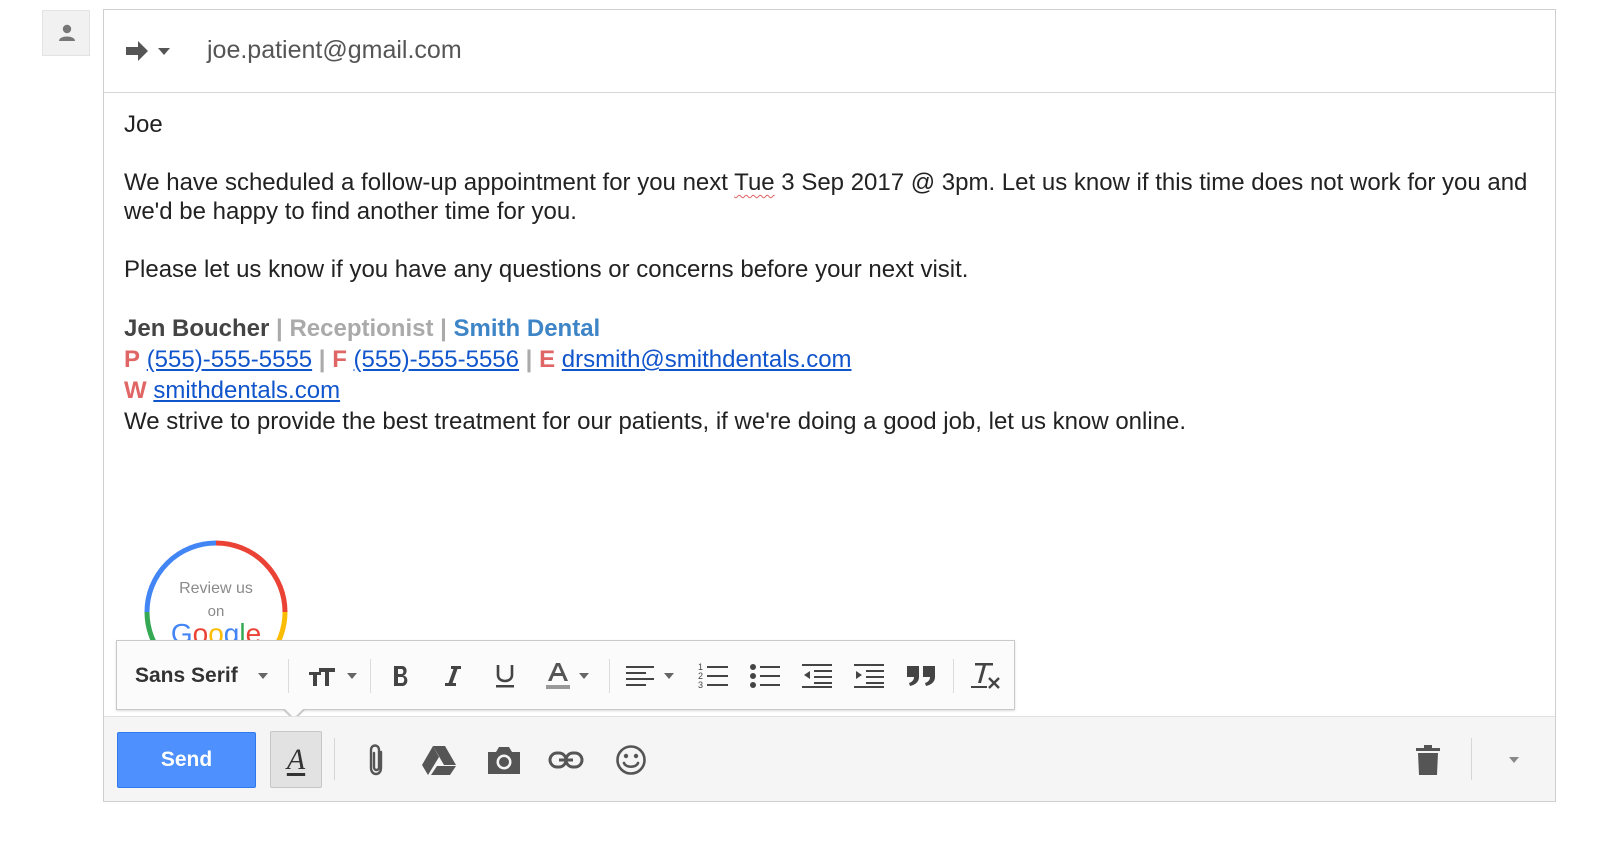 The width and height of the screenshot is (1616, 844). I want to click on font-family-select: Sans Serif, so click(202, 676).